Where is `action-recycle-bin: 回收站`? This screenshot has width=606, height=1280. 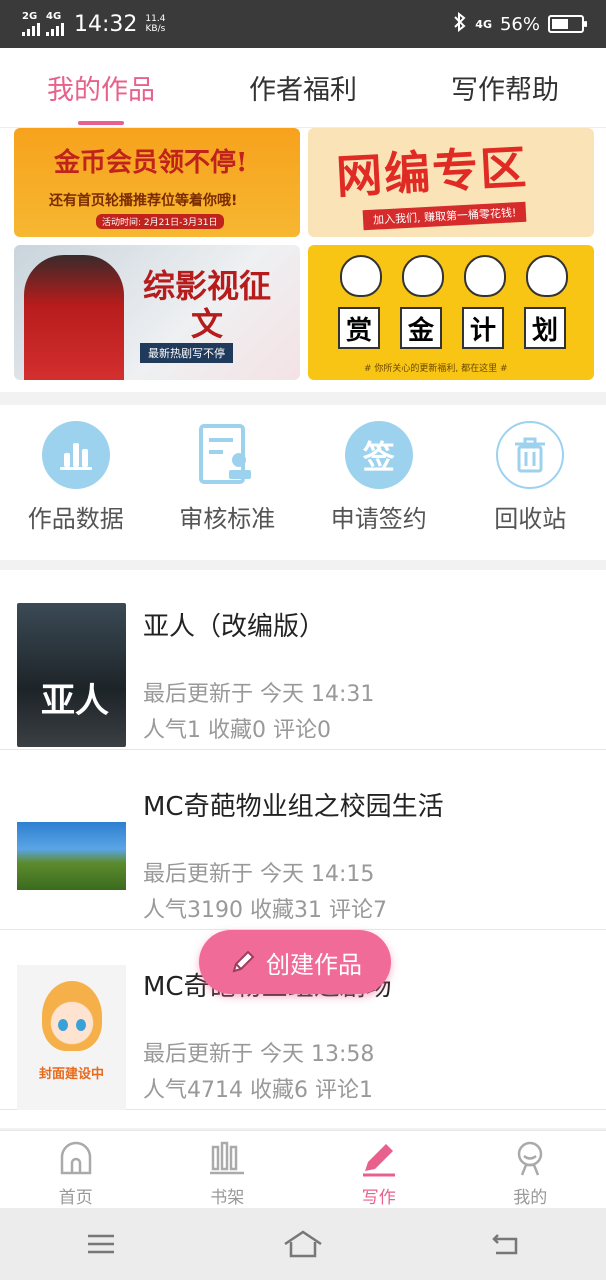 action-recycle-bin: 回收站 is located at coordinates (530, 482).